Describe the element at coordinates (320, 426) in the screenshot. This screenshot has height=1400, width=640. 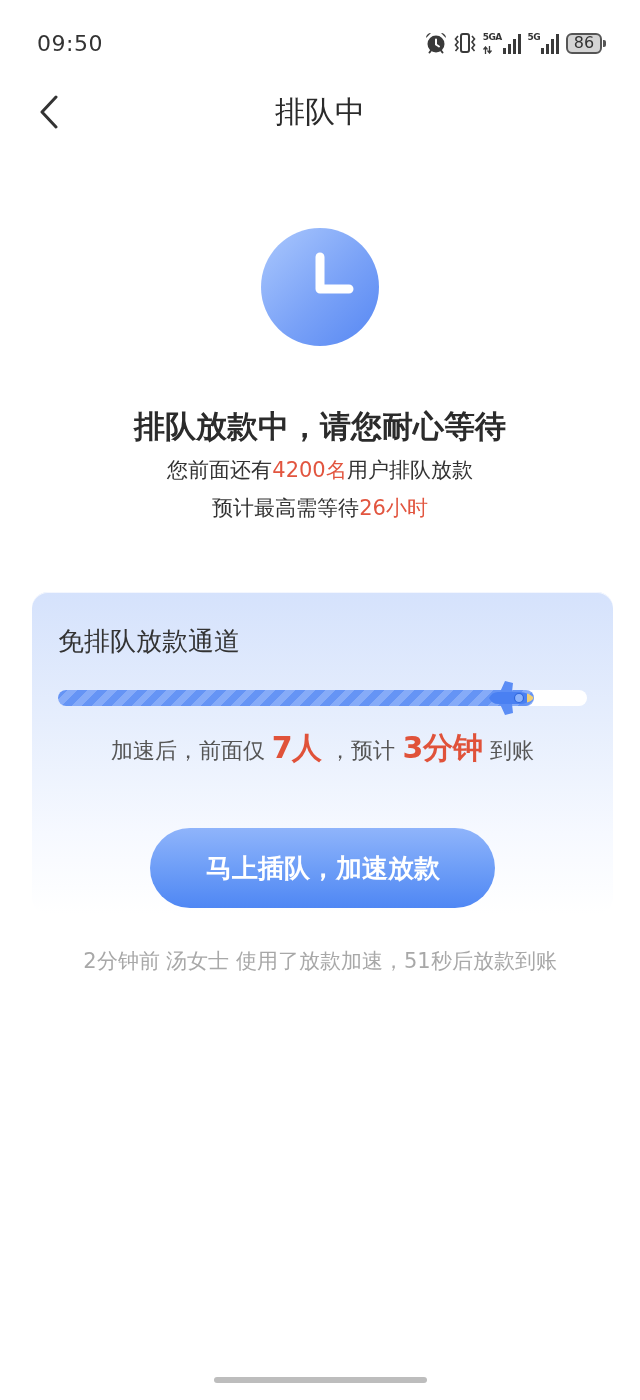
I see `headline: 排队放款中，请您耐心等待` at that location.